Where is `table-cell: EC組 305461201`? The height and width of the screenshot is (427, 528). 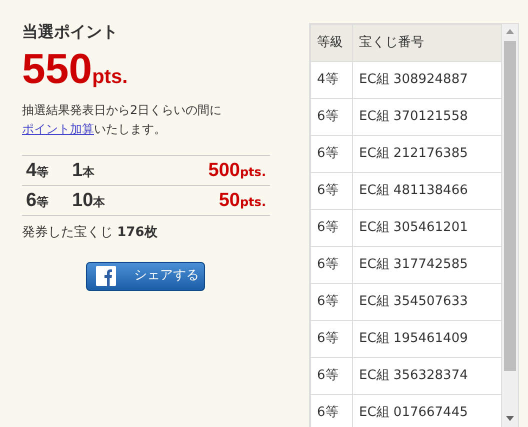 table-cell: EC組 305461201 is located at coordinates (427, 228).